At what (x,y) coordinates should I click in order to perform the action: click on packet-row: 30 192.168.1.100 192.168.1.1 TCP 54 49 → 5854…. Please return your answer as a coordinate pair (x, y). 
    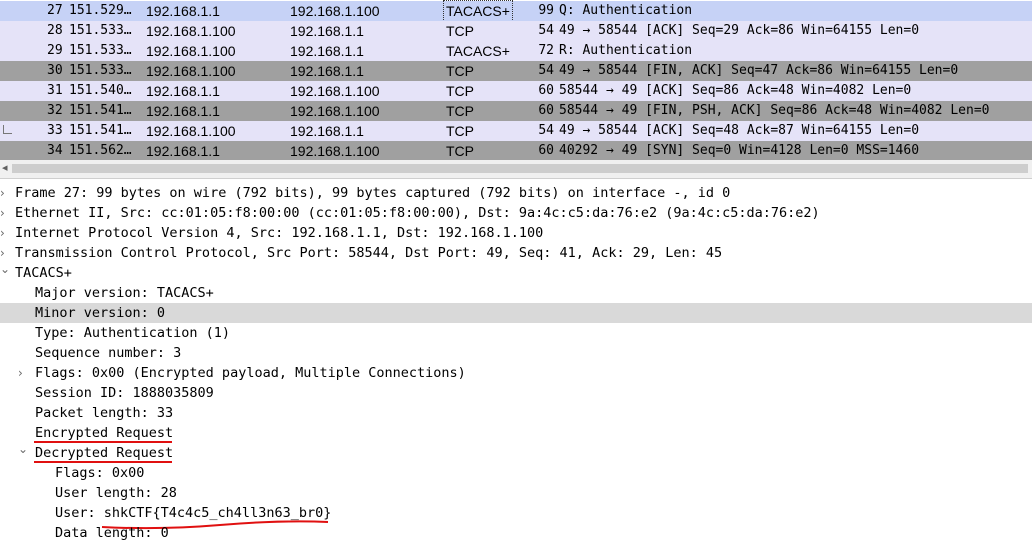
    Looking at the image, I should click on (516, 71).